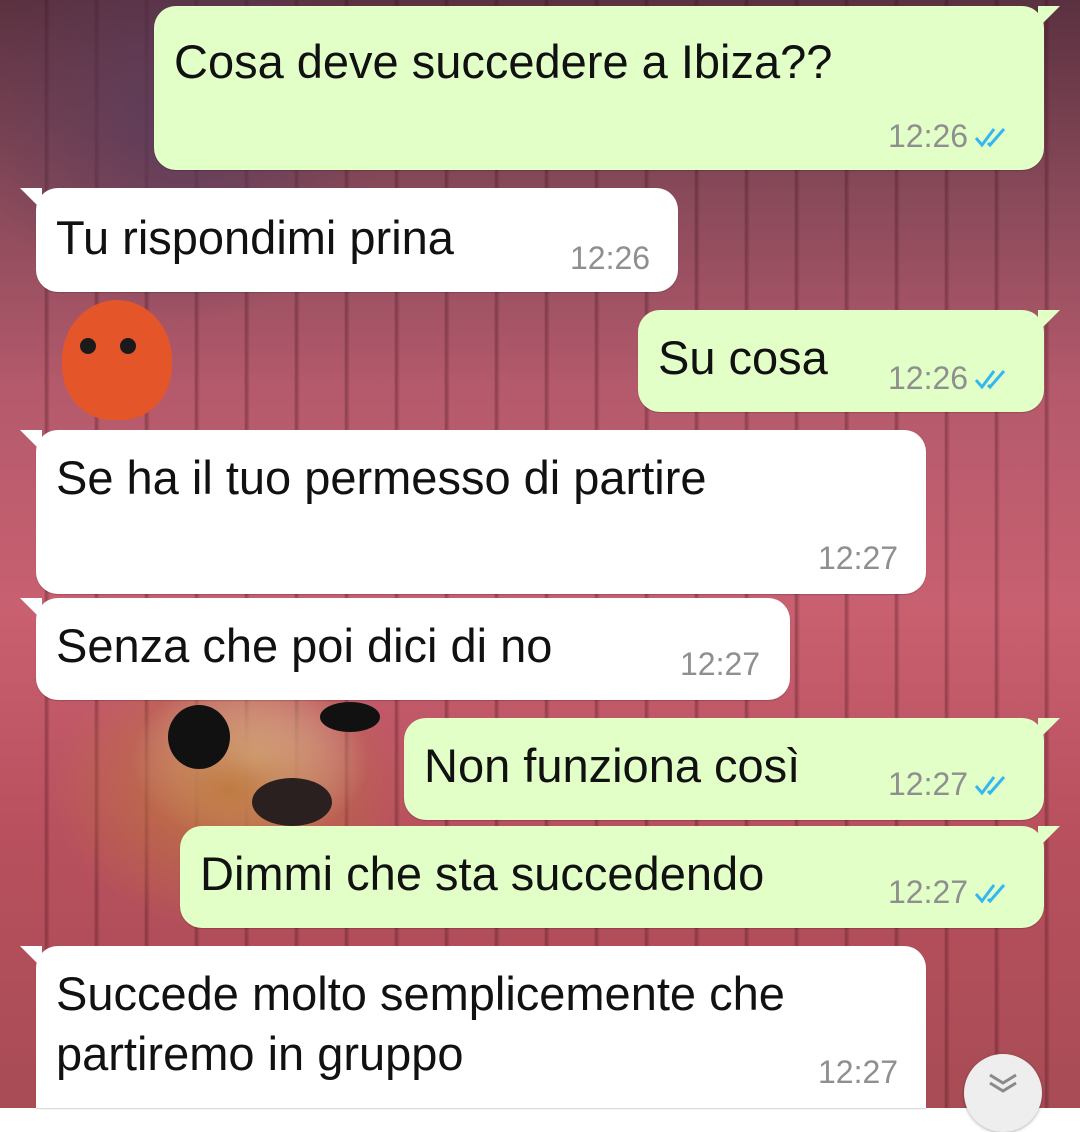 The height and width of the screenshot is (1132, 1080). Describe the element at coordinates (743, 357) in the screenshot. I see `message-text: Su cosa` at that location.